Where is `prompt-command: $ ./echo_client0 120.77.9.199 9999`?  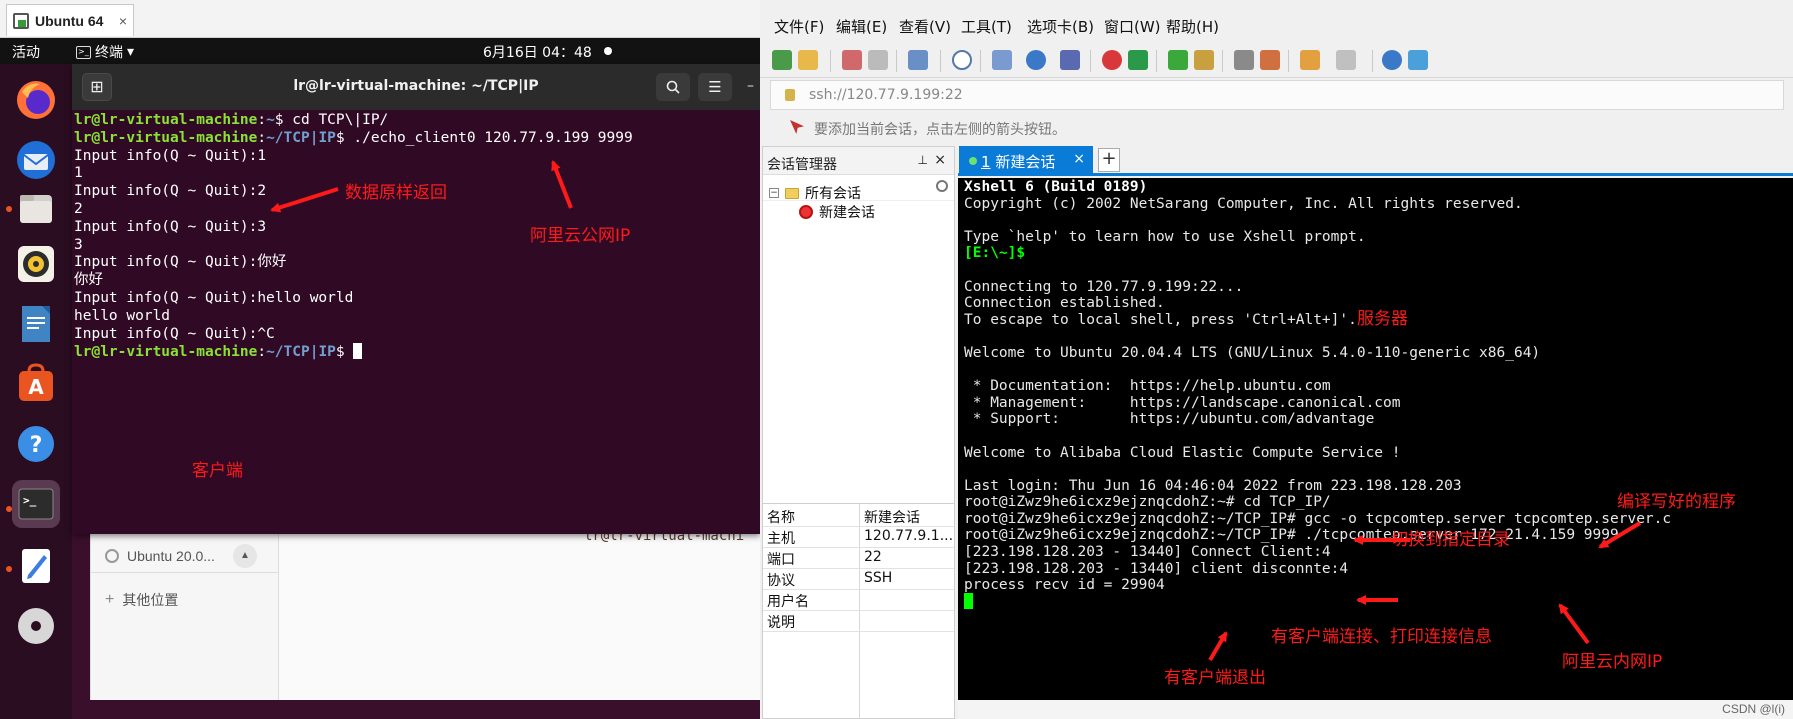
prompt-command: $ ./echo_client0 120.77.9.199 9999 is located at coordinates (484, 137).